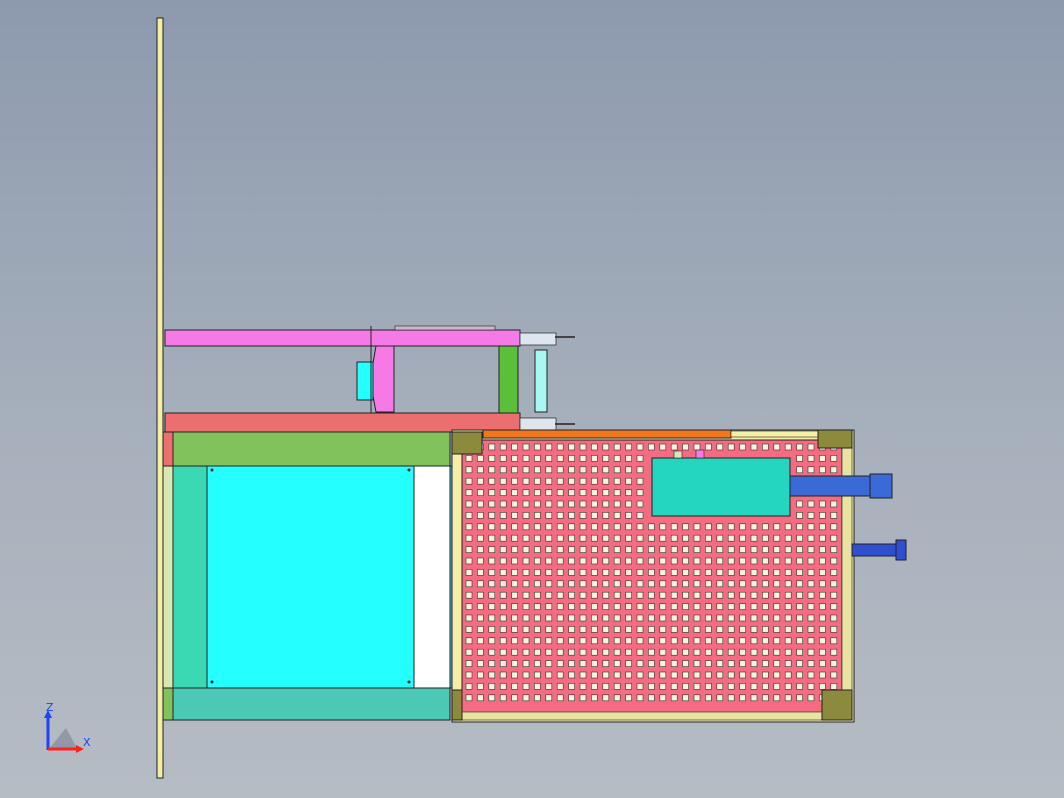 This screenshot has height=798, width=1064. Describe the element at coordinates (369, 379) in the screenshot. I see `upper-frame` at that location.